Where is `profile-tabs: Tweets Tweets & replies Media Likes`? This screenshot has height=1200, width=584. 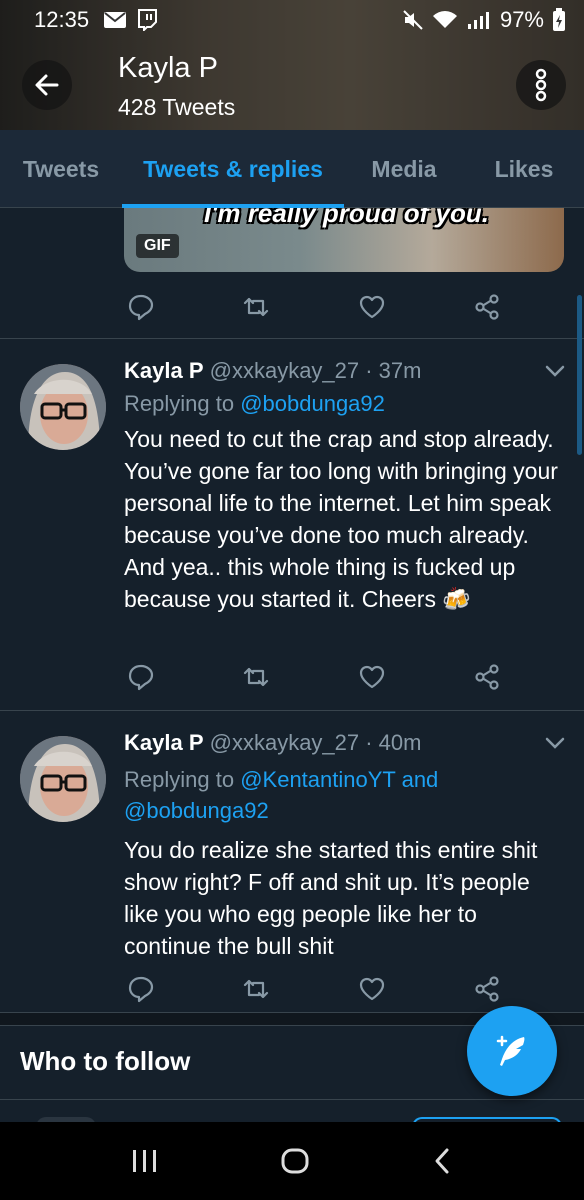
profile-tabs: Tweets Tweets & replies Media Likes is located at coordinates (292, 169).